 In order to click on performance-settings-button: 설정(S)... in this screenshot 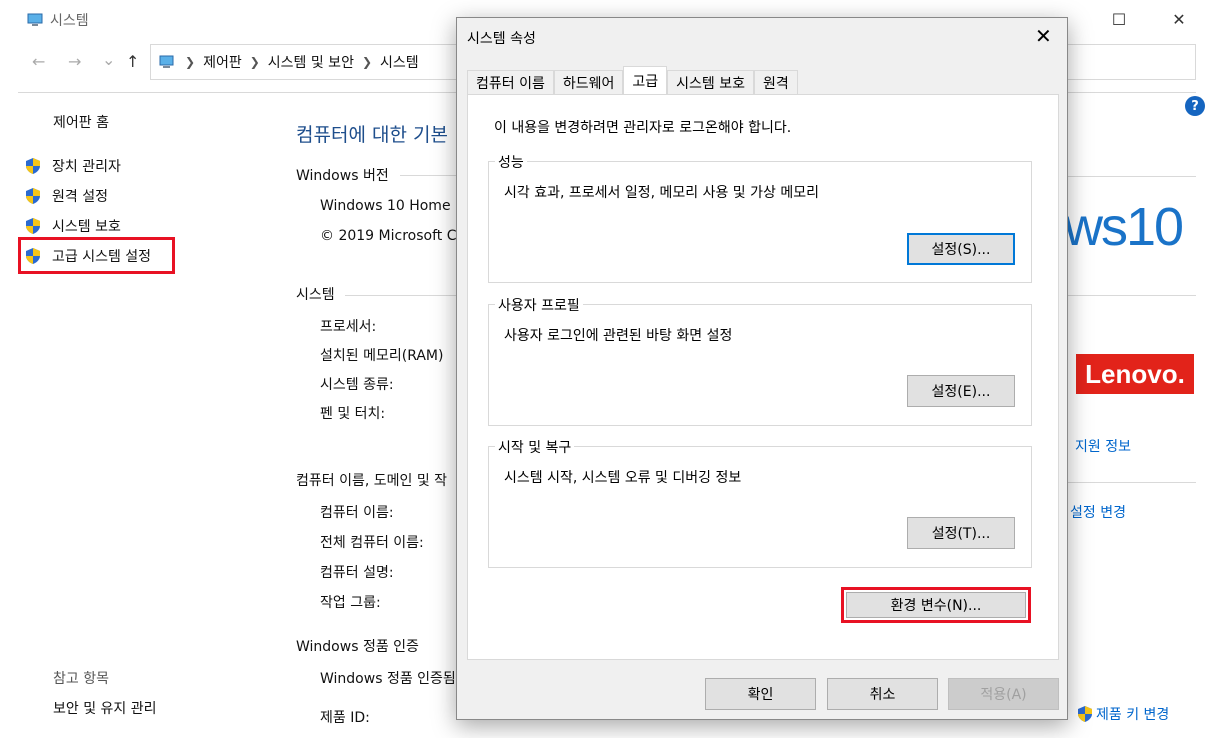, I will do `click(961, 249)`.